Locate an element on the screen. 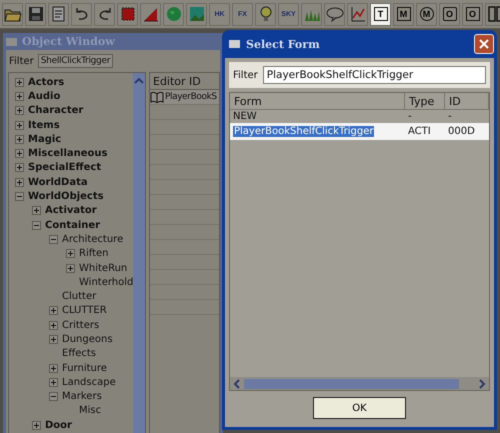 The image size is (500, 433). tree-item: Door is located at coordinates (58, 425).